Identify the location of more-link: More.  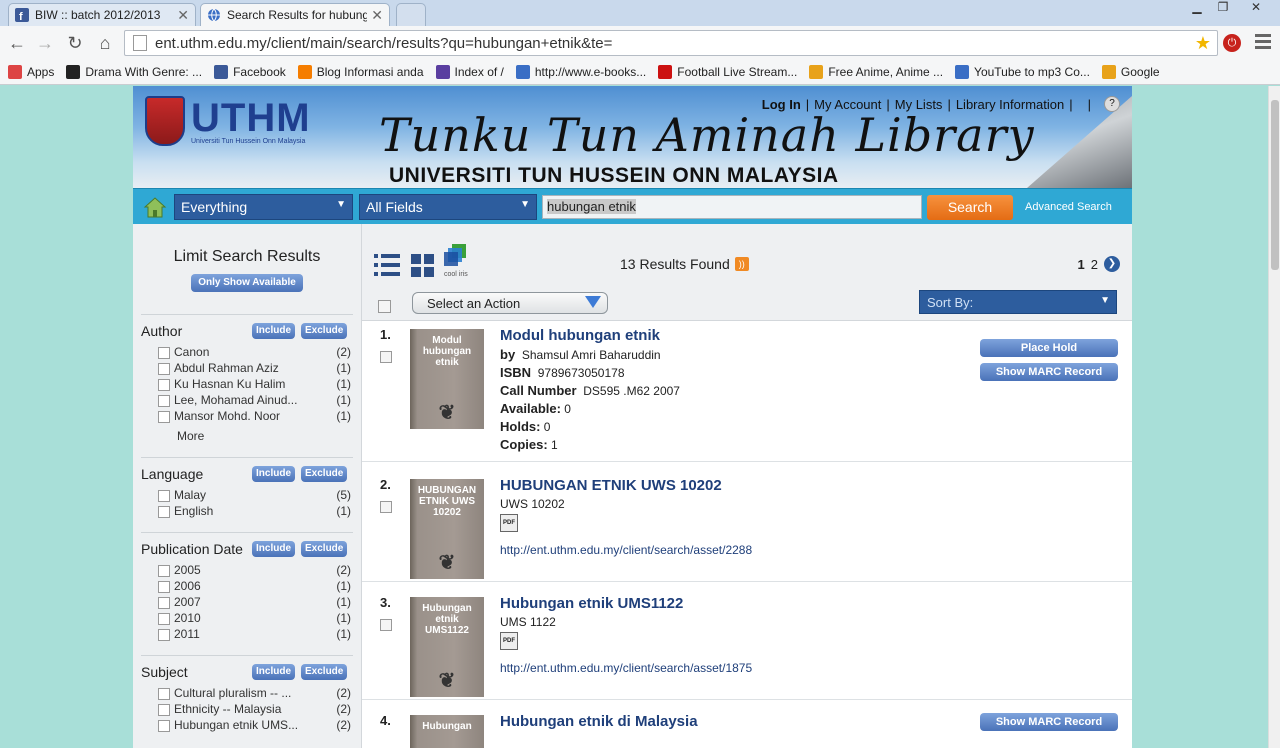
(247, 437).